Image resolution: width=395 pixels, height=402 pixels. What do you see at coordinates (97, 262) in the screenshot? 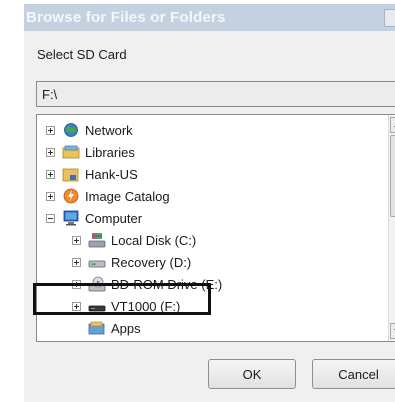
I see `drive-icon` at bounding box center [97, 262].